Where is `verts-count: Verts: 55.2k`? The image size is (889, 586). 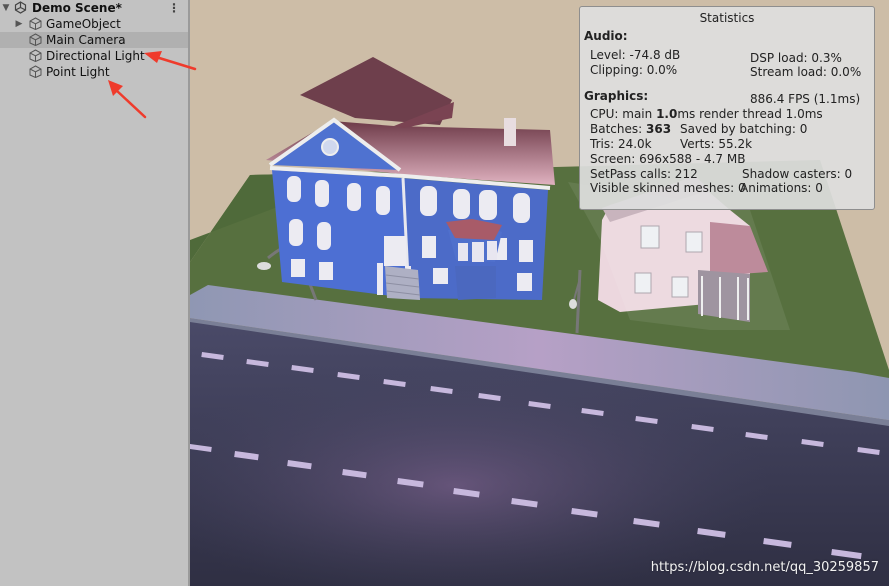
verts-count: Verts: 55.2k is located at coordinates (716, 144).